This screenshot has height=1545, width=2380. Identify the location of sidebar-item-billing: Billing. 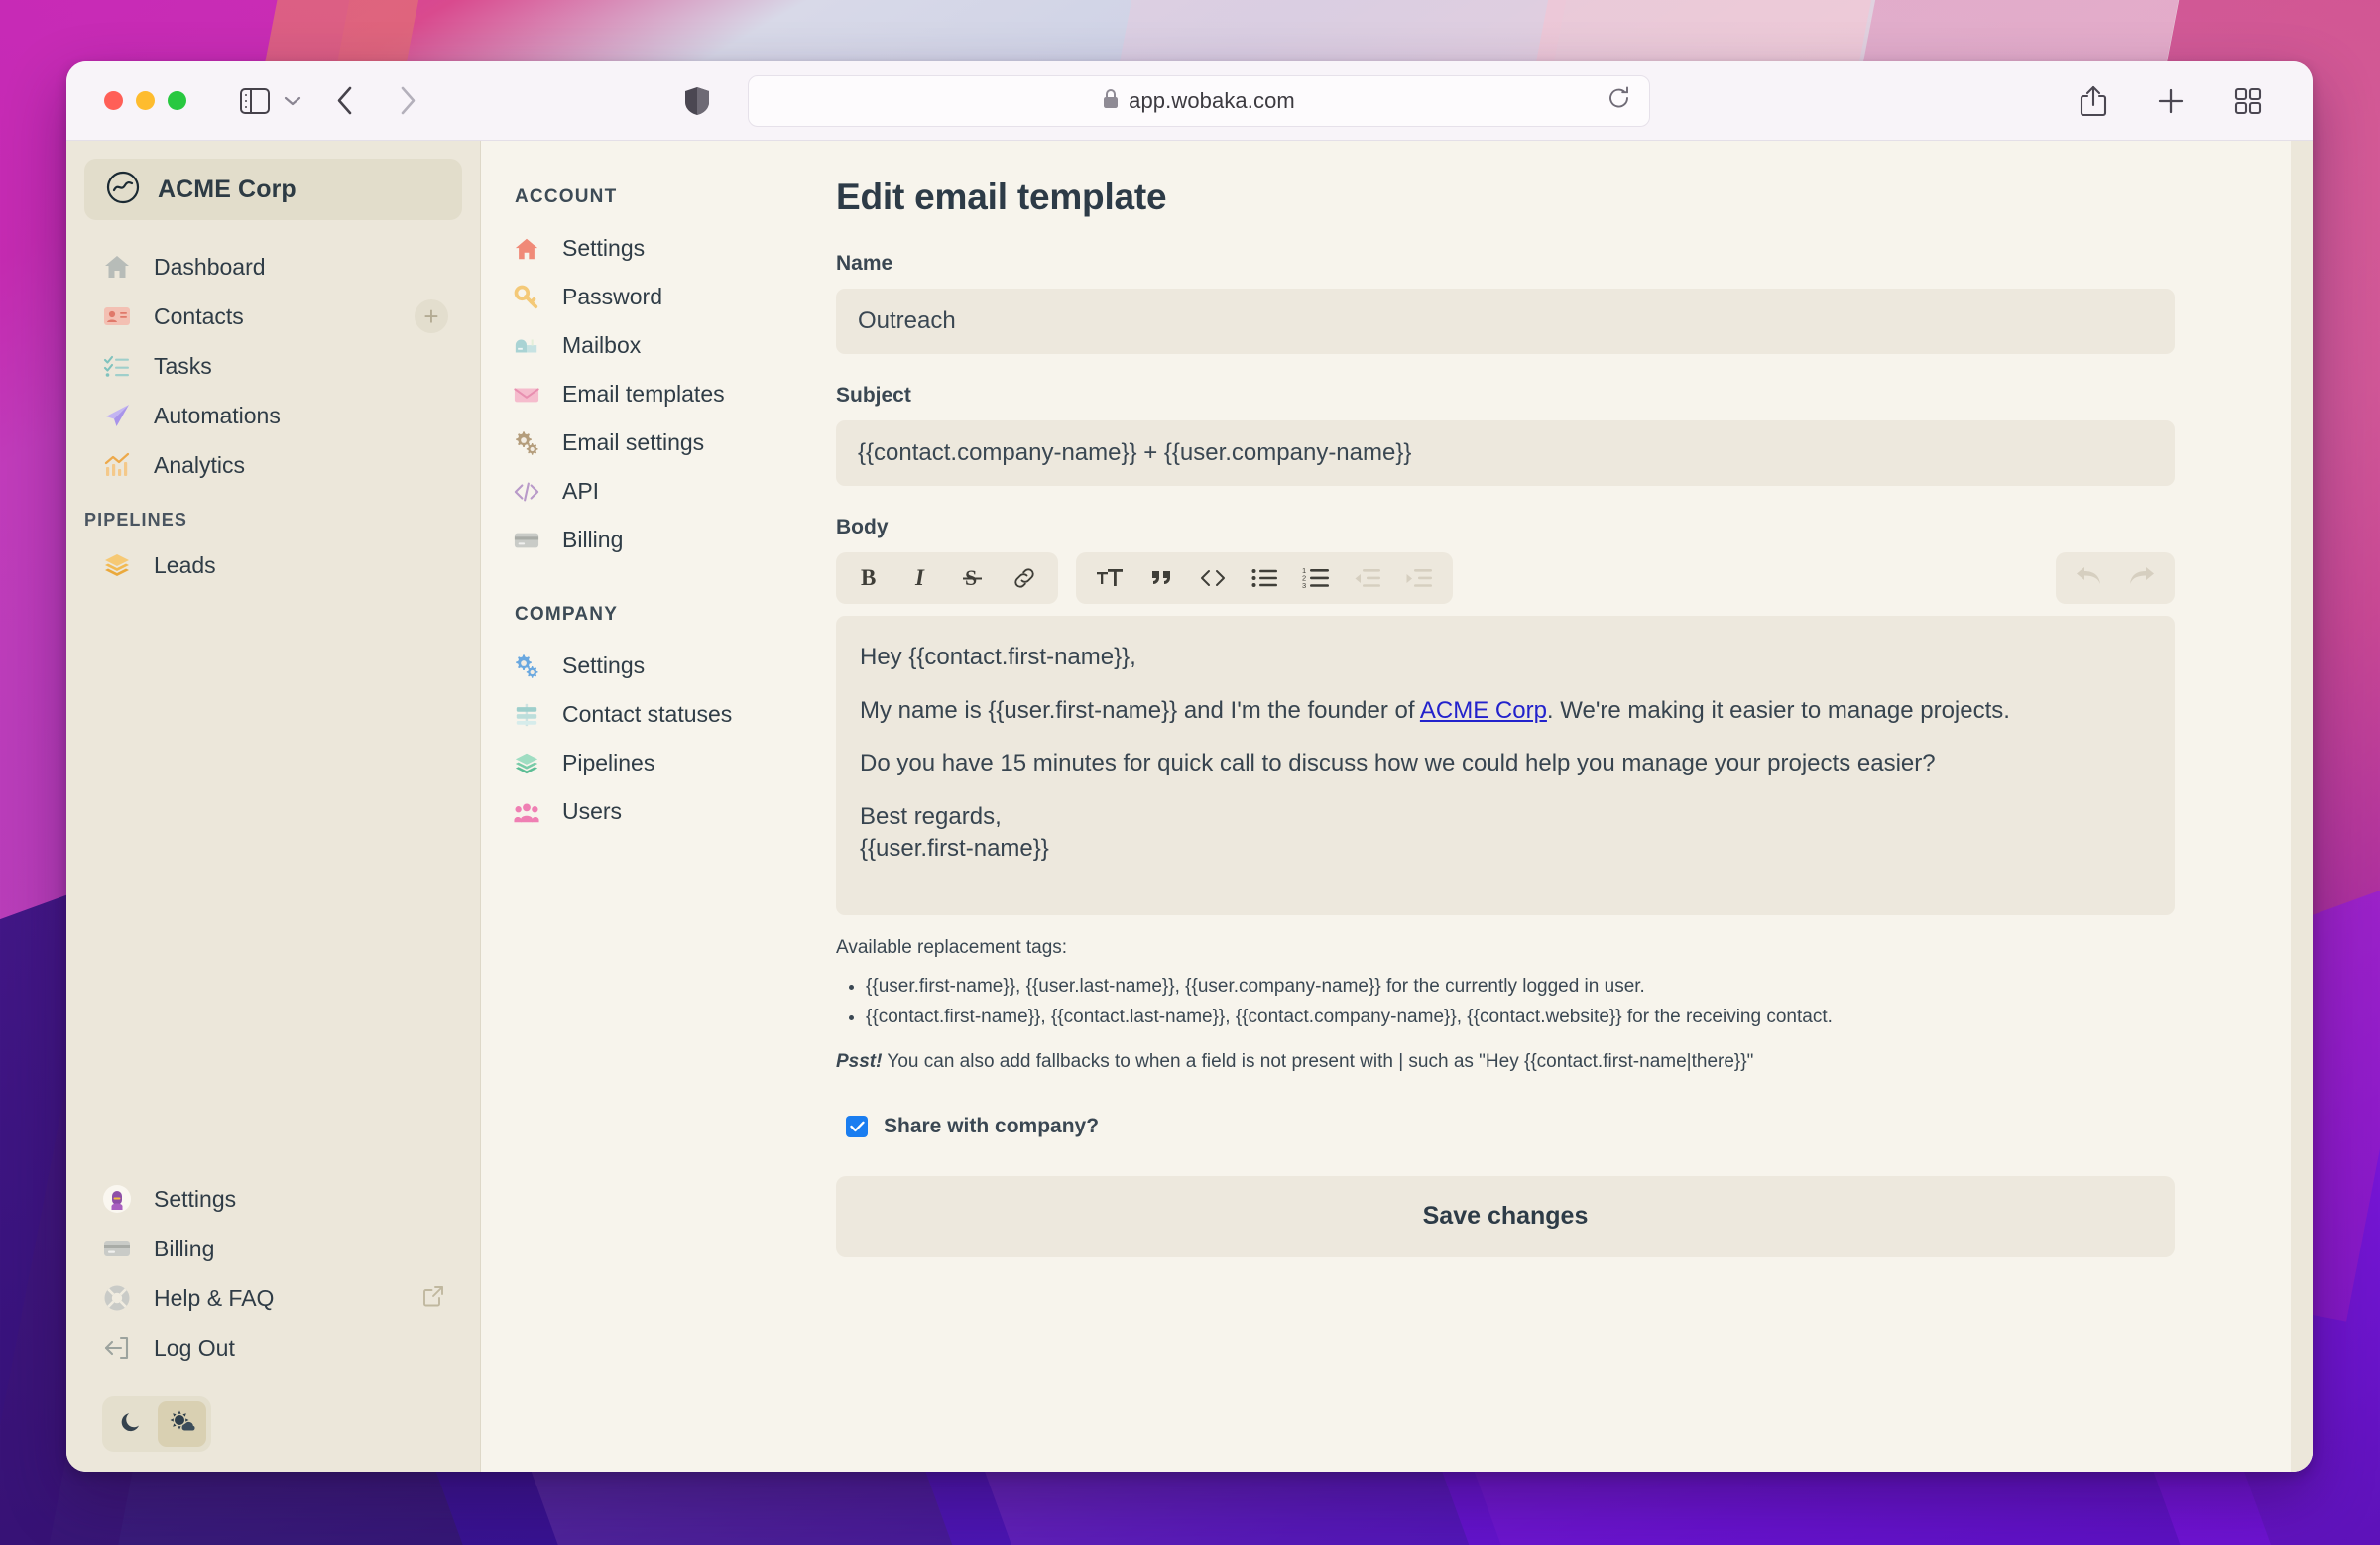
(273, 1248).